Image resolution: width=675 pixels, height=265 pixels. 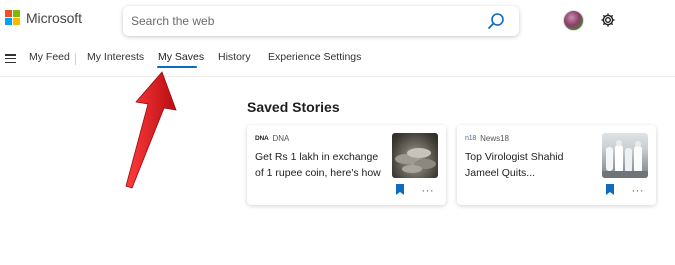 I want to click on source-name: News18, so click(x=494, y=138).